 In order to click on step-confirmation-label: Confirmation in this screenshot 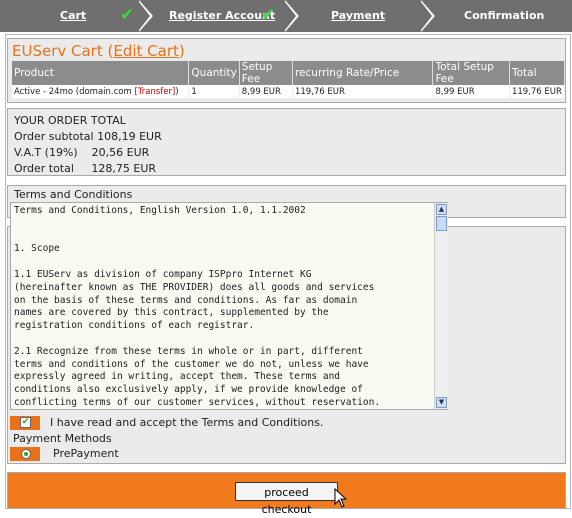, I will do `click(504, 15)`.